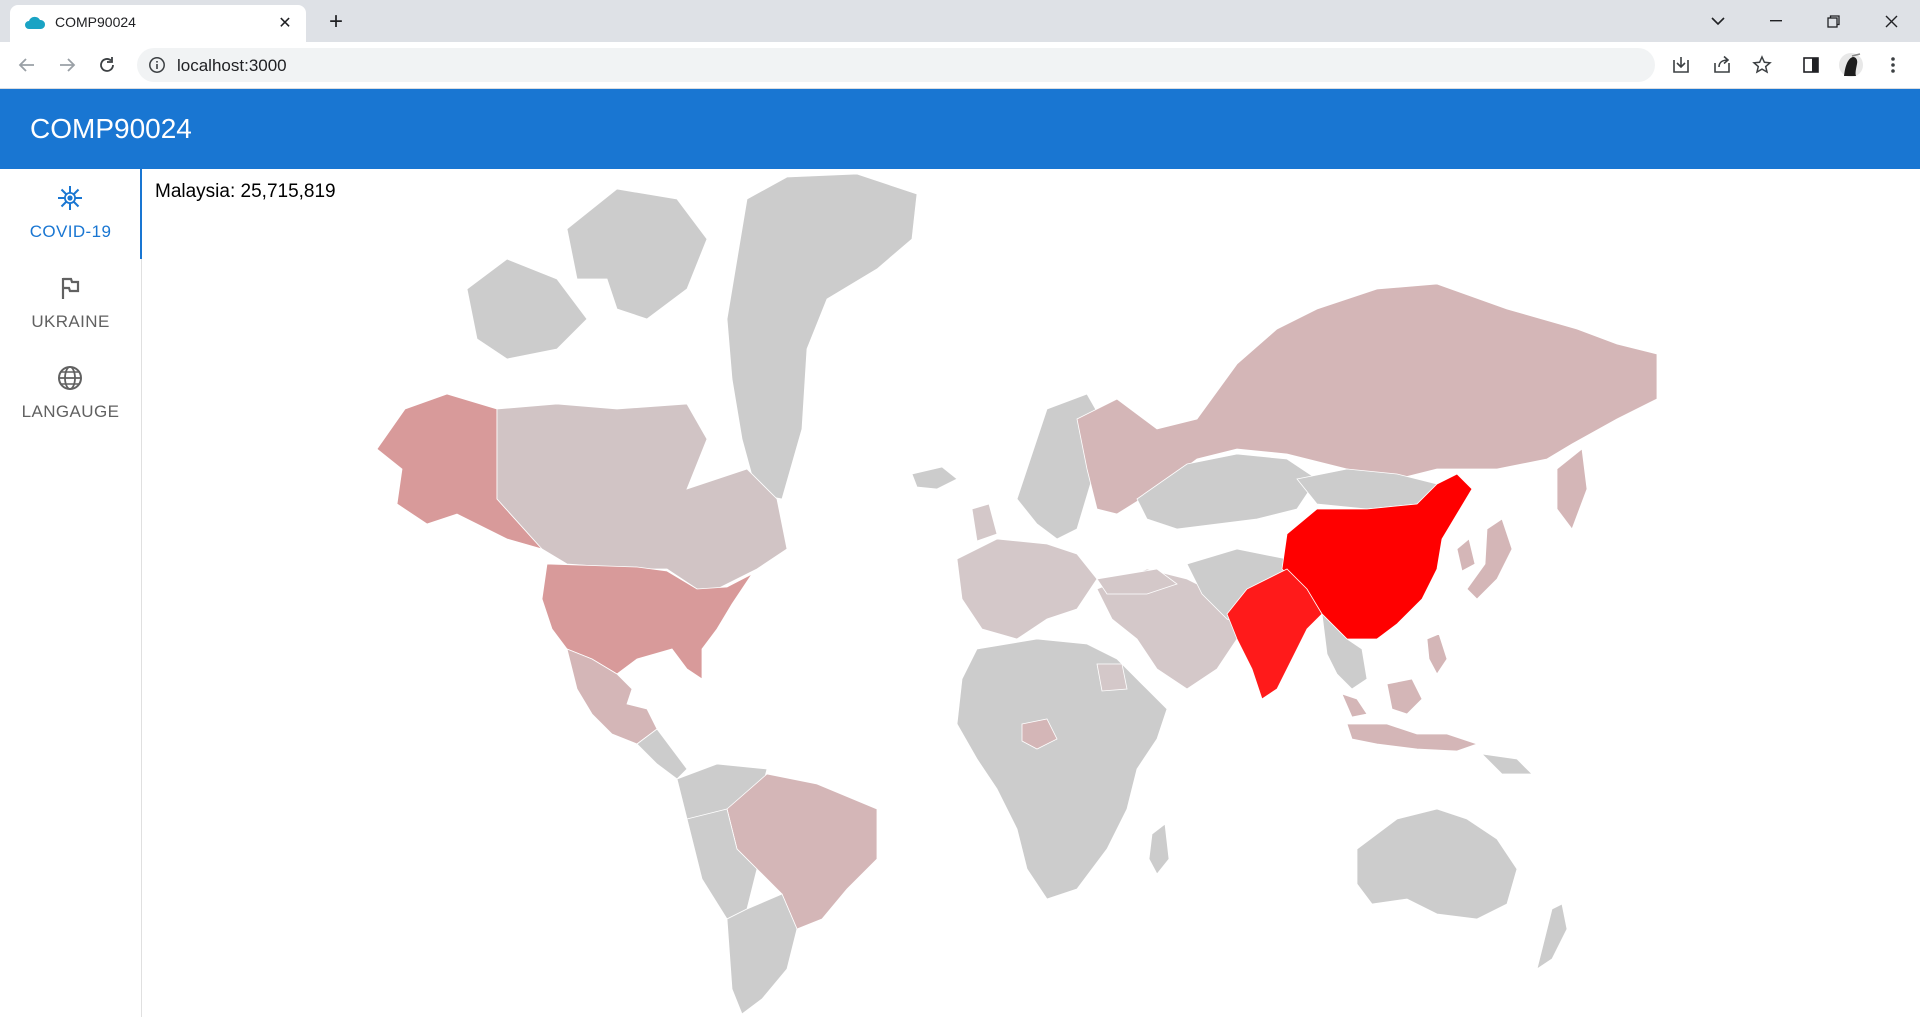 The width and height of the screenshot is (1920, 1022). What do you see at coordinates (1572, 489) in the screenshot?
I see `country-russia-kamchatka` at bounding box center [1572, 489].